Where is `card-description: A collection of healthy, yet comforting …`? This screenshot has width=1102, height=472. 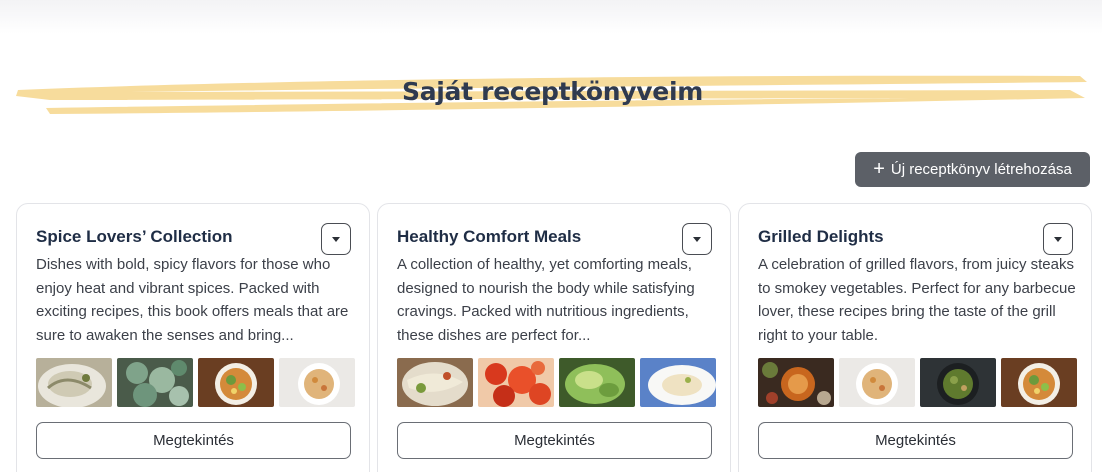
card-description: A collection of healthy, yet comforting … is located at coordinates (546, 300).